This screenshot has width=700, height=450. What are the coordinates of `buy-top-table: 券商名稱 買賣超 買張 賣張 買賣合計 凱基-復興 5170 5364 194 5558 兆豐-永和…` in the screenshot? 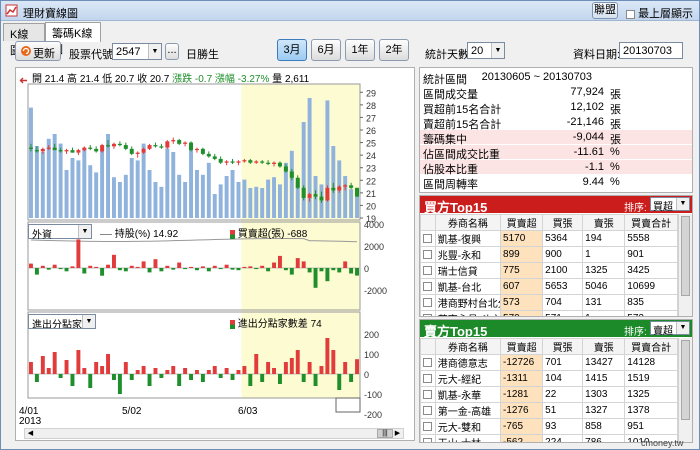 It's located at (549, 265).